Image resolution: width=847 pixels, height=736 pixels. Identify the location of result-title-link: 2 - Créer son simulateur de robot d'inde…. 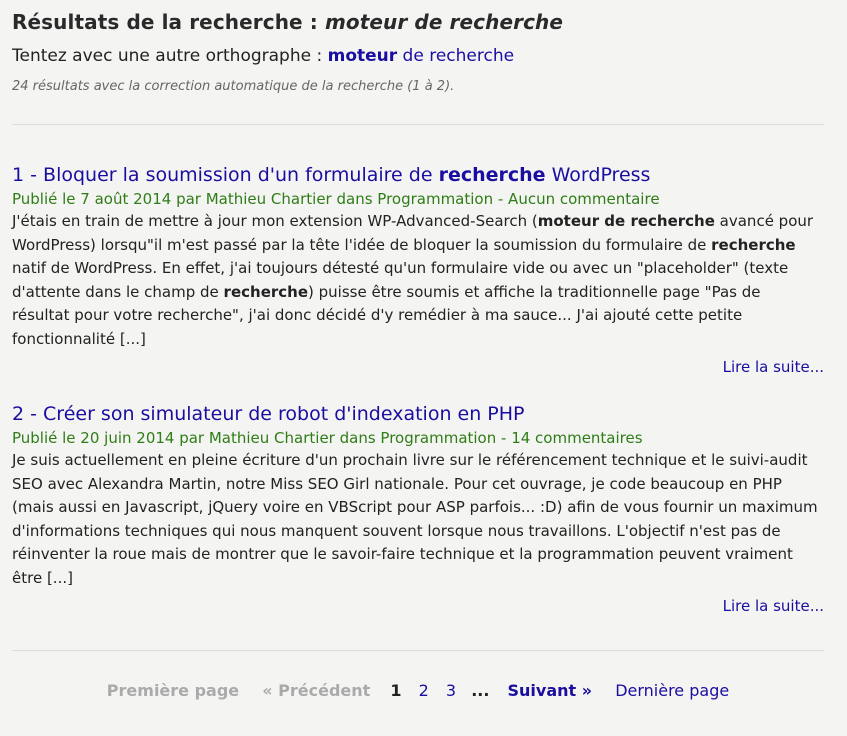
(418, 414).